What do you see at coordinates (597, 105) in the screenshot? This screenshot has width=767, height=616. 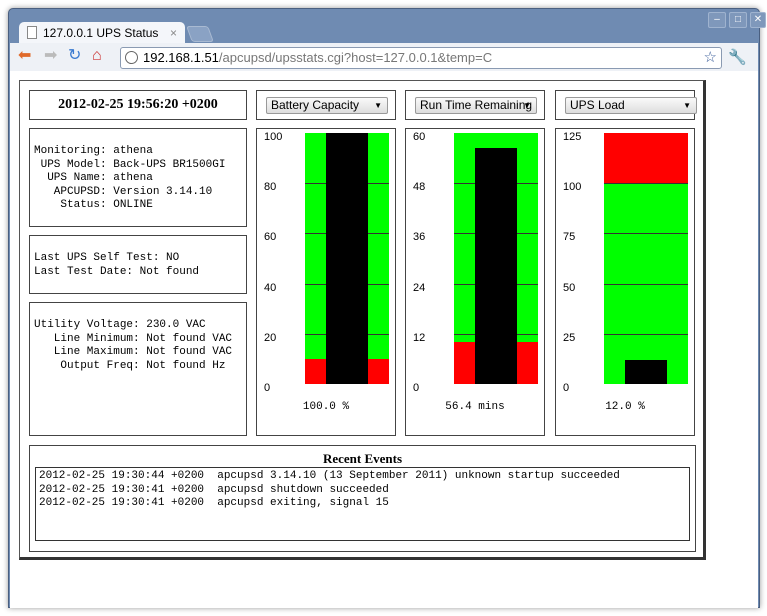 I see `gauge-select-value: UPS Load` at bounding box center [597, 105].